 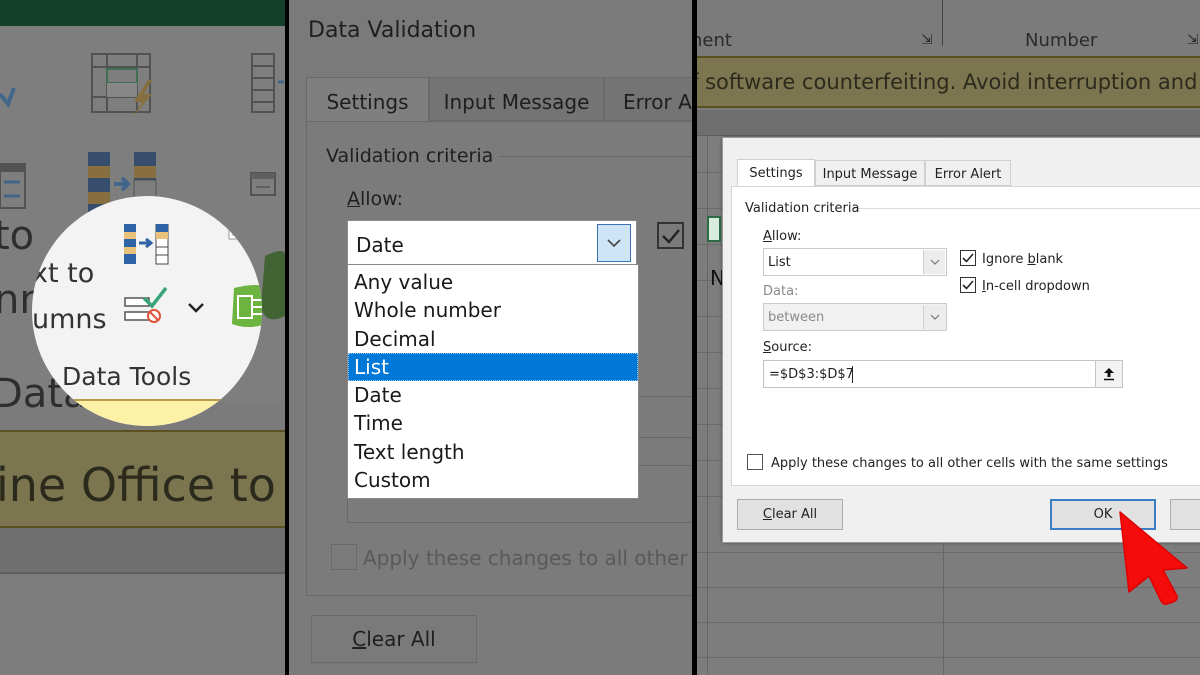 What do you see at coordinates (948, 27) in the screenshot?
I see `ribbon-group-labels` at bounding box center [948, 27].